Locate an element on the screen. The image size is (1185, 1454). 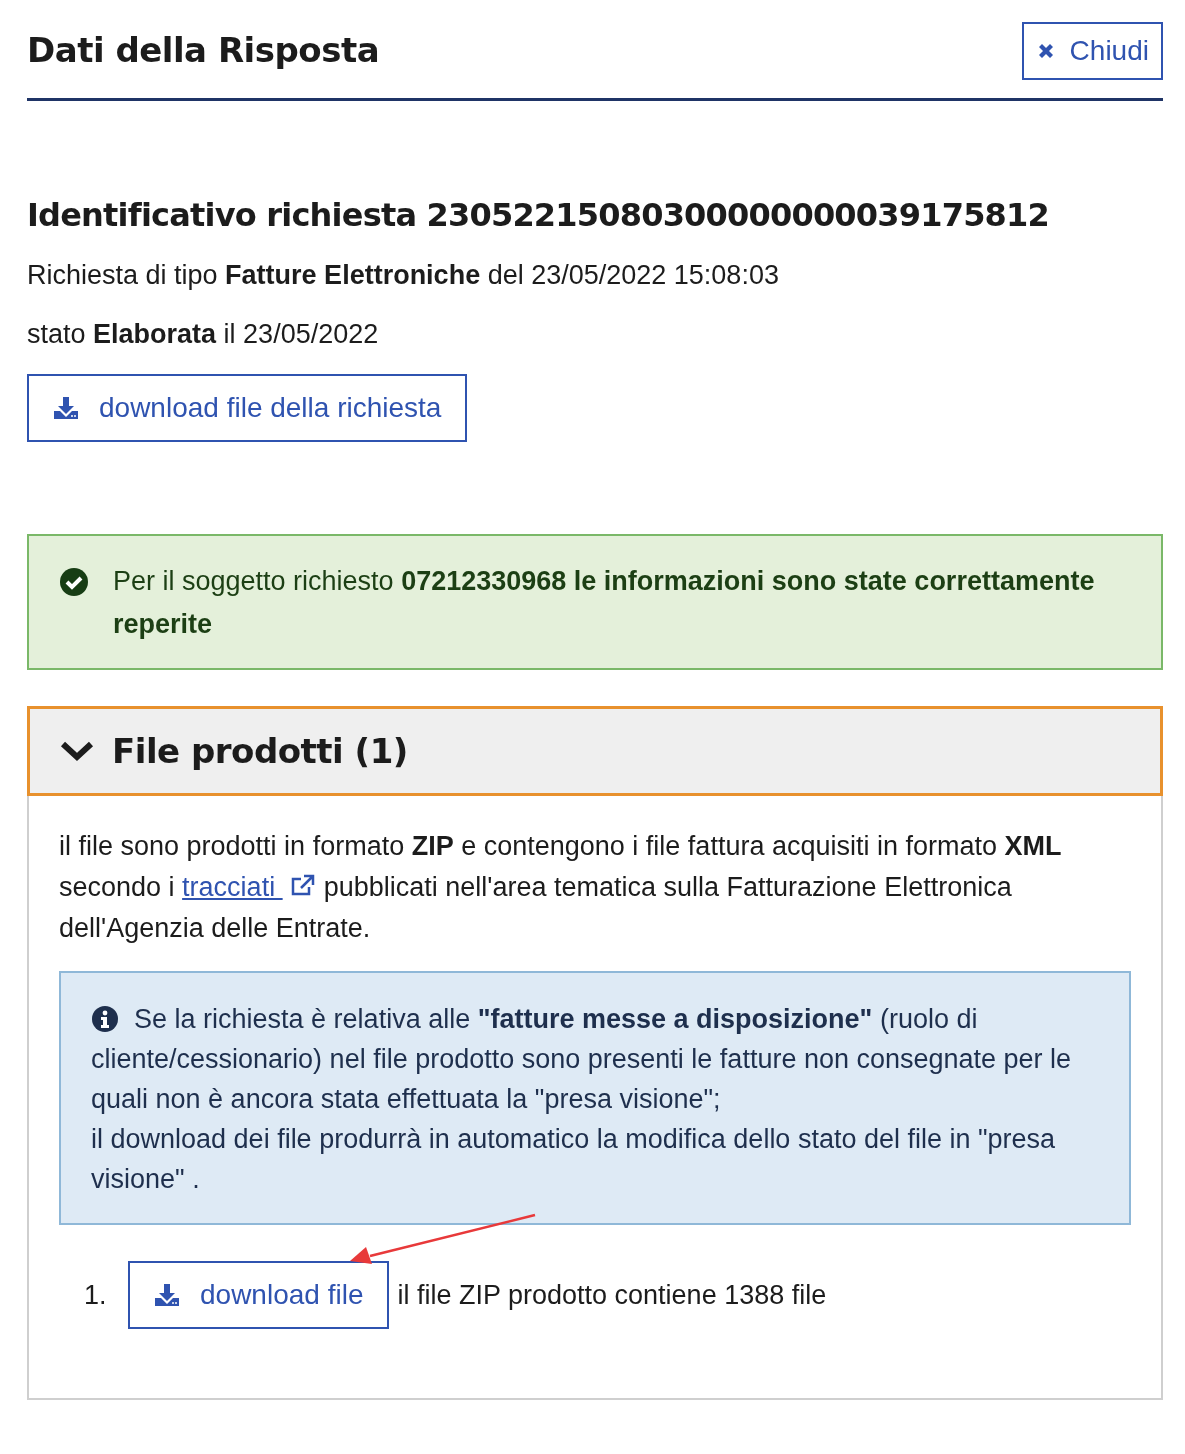
chevron-icon is located at coordinates (77, 751).